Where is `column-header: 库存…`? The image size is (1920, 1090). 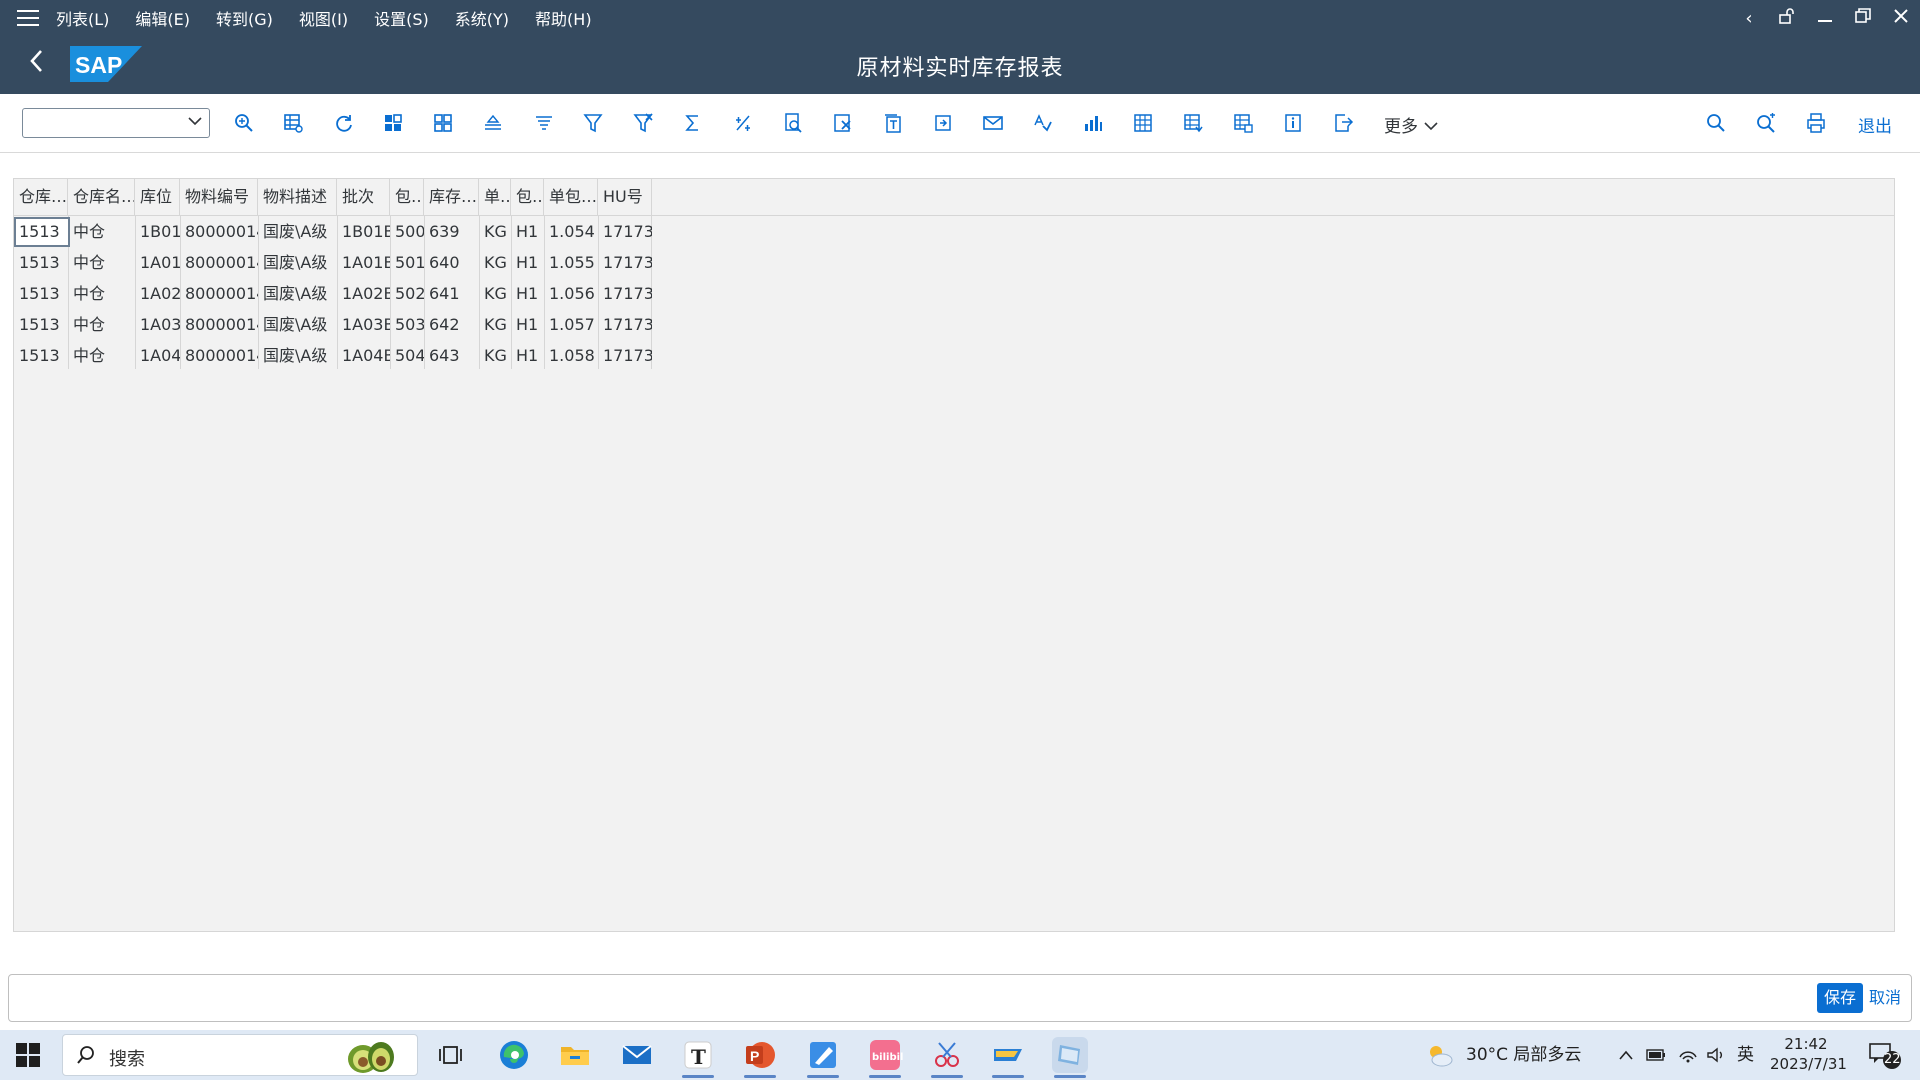
column-header: 库存… is located at coordinates (451, 197).